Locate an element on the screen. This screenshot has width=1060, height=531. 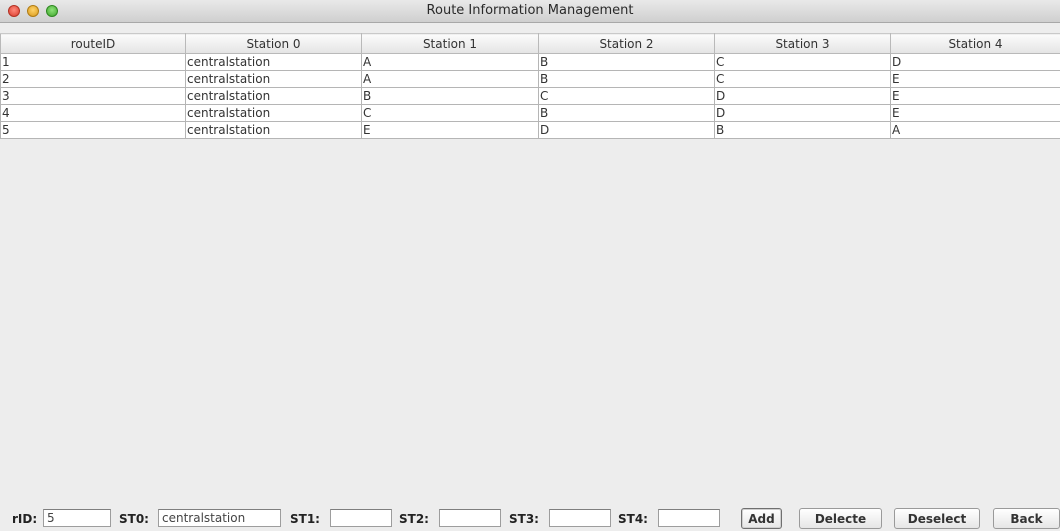
cell-station-3: B is located at coordinates (802, 130).